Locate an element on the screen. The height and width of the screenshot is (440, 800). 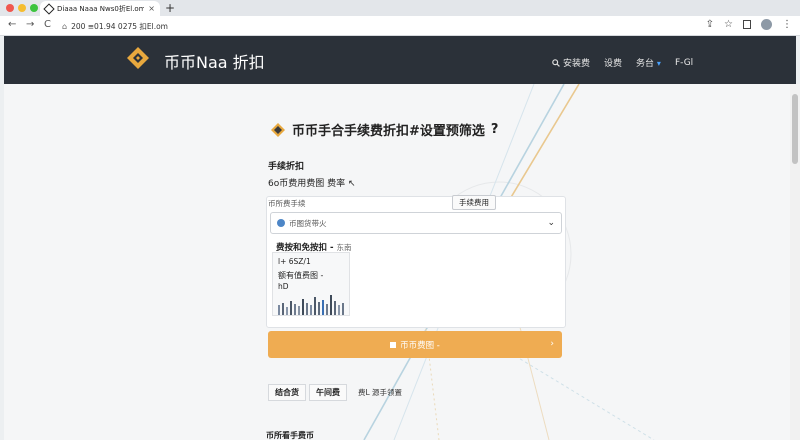
header-nav: 安装费 设费 务台 ▾ F-Gl is located at coordinates (622, 62).